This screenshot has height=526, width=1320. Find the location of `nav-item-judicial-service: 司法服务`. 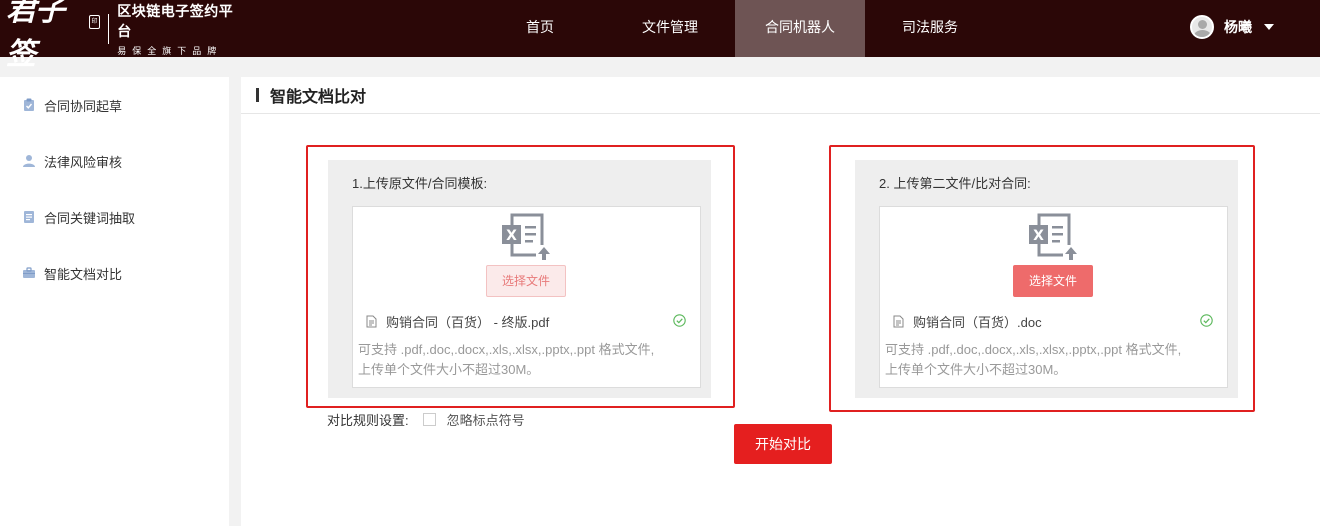

nav-item-judicial-service: 司法服务 is located at coordinates (930, 28).